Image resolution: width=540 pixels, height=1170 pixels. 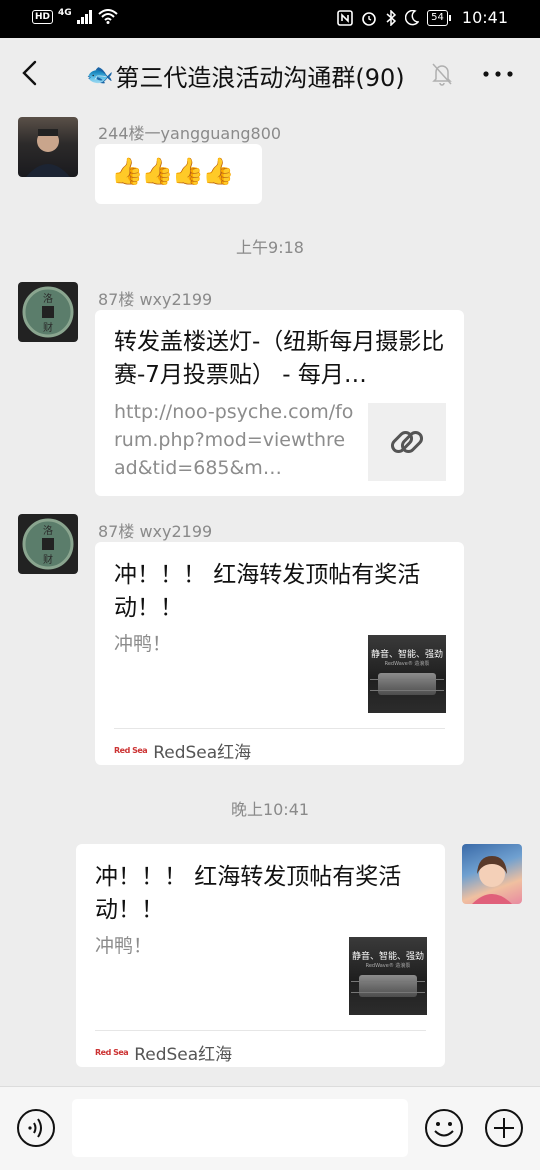 What do you see at coordinates (369, 18) in the screenshot?
I see `alarm-icon` at bounding box center [369, 18].